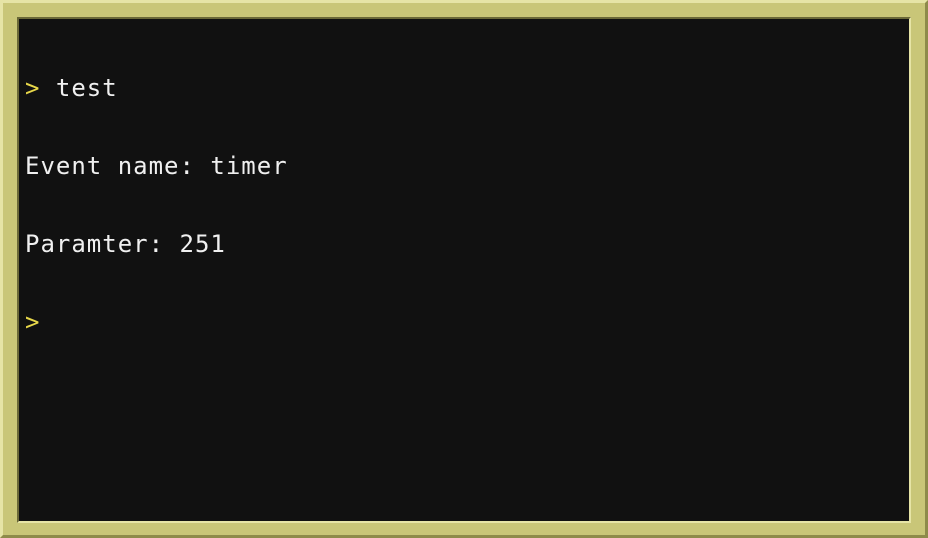 The width and height of the screenshot is (928, 538). What do you see at coordinates (156, 166) in the screenshot?
I see `event-name-text: Event name: timer` at bounding box center [156, 166].